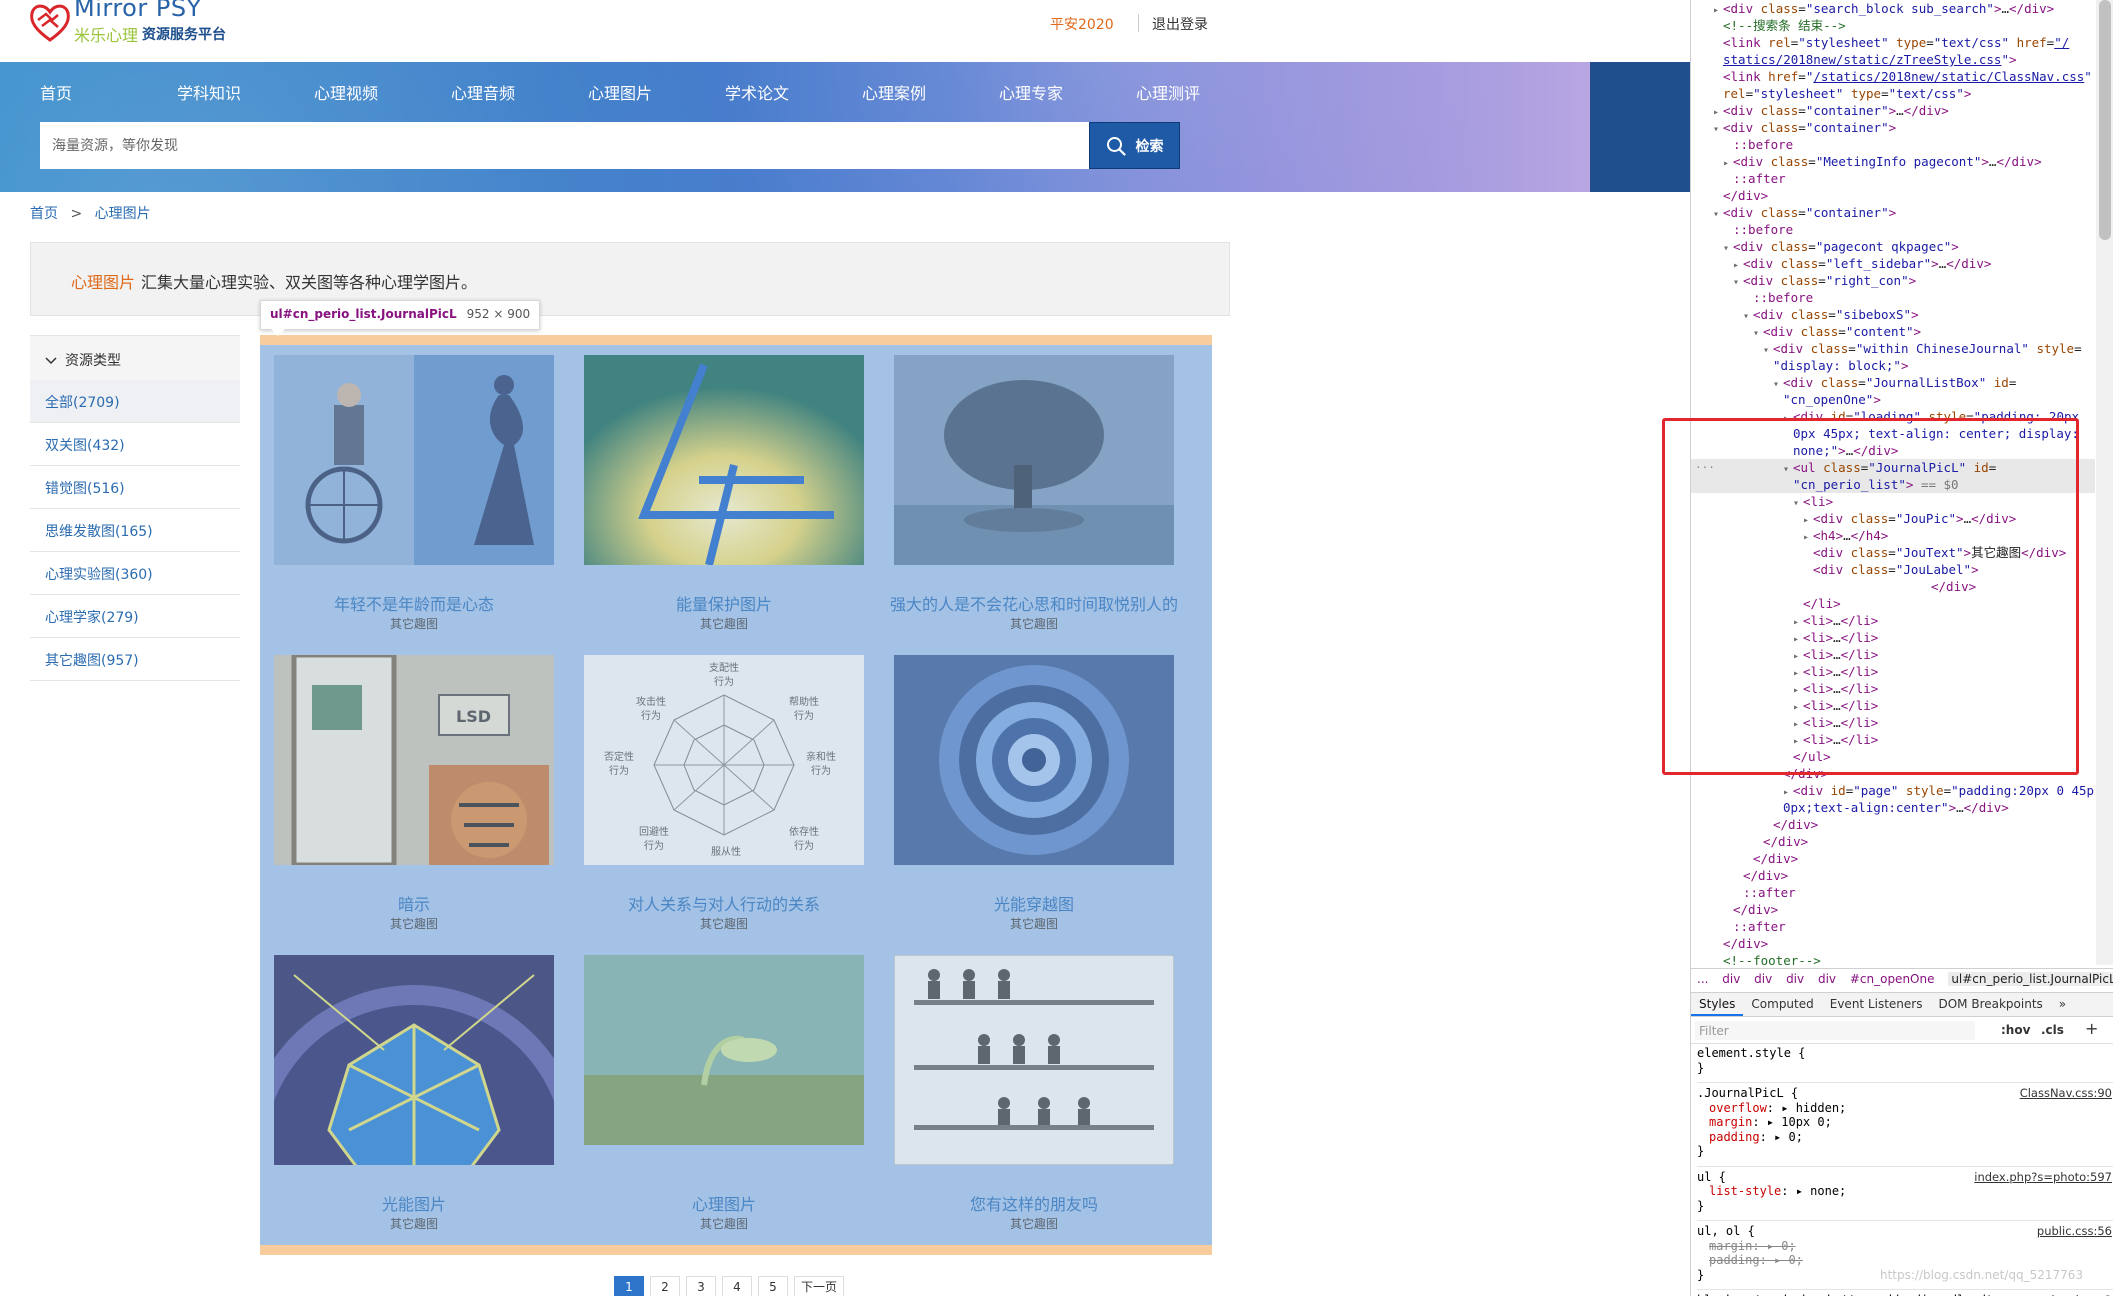 The width and height of the screenshot is (2113, 1296). Describe the element at coordinates (1893, 518) in the screenshot. I see `dom-node: ▸ <div class="JouPic">…</div>` at that location.